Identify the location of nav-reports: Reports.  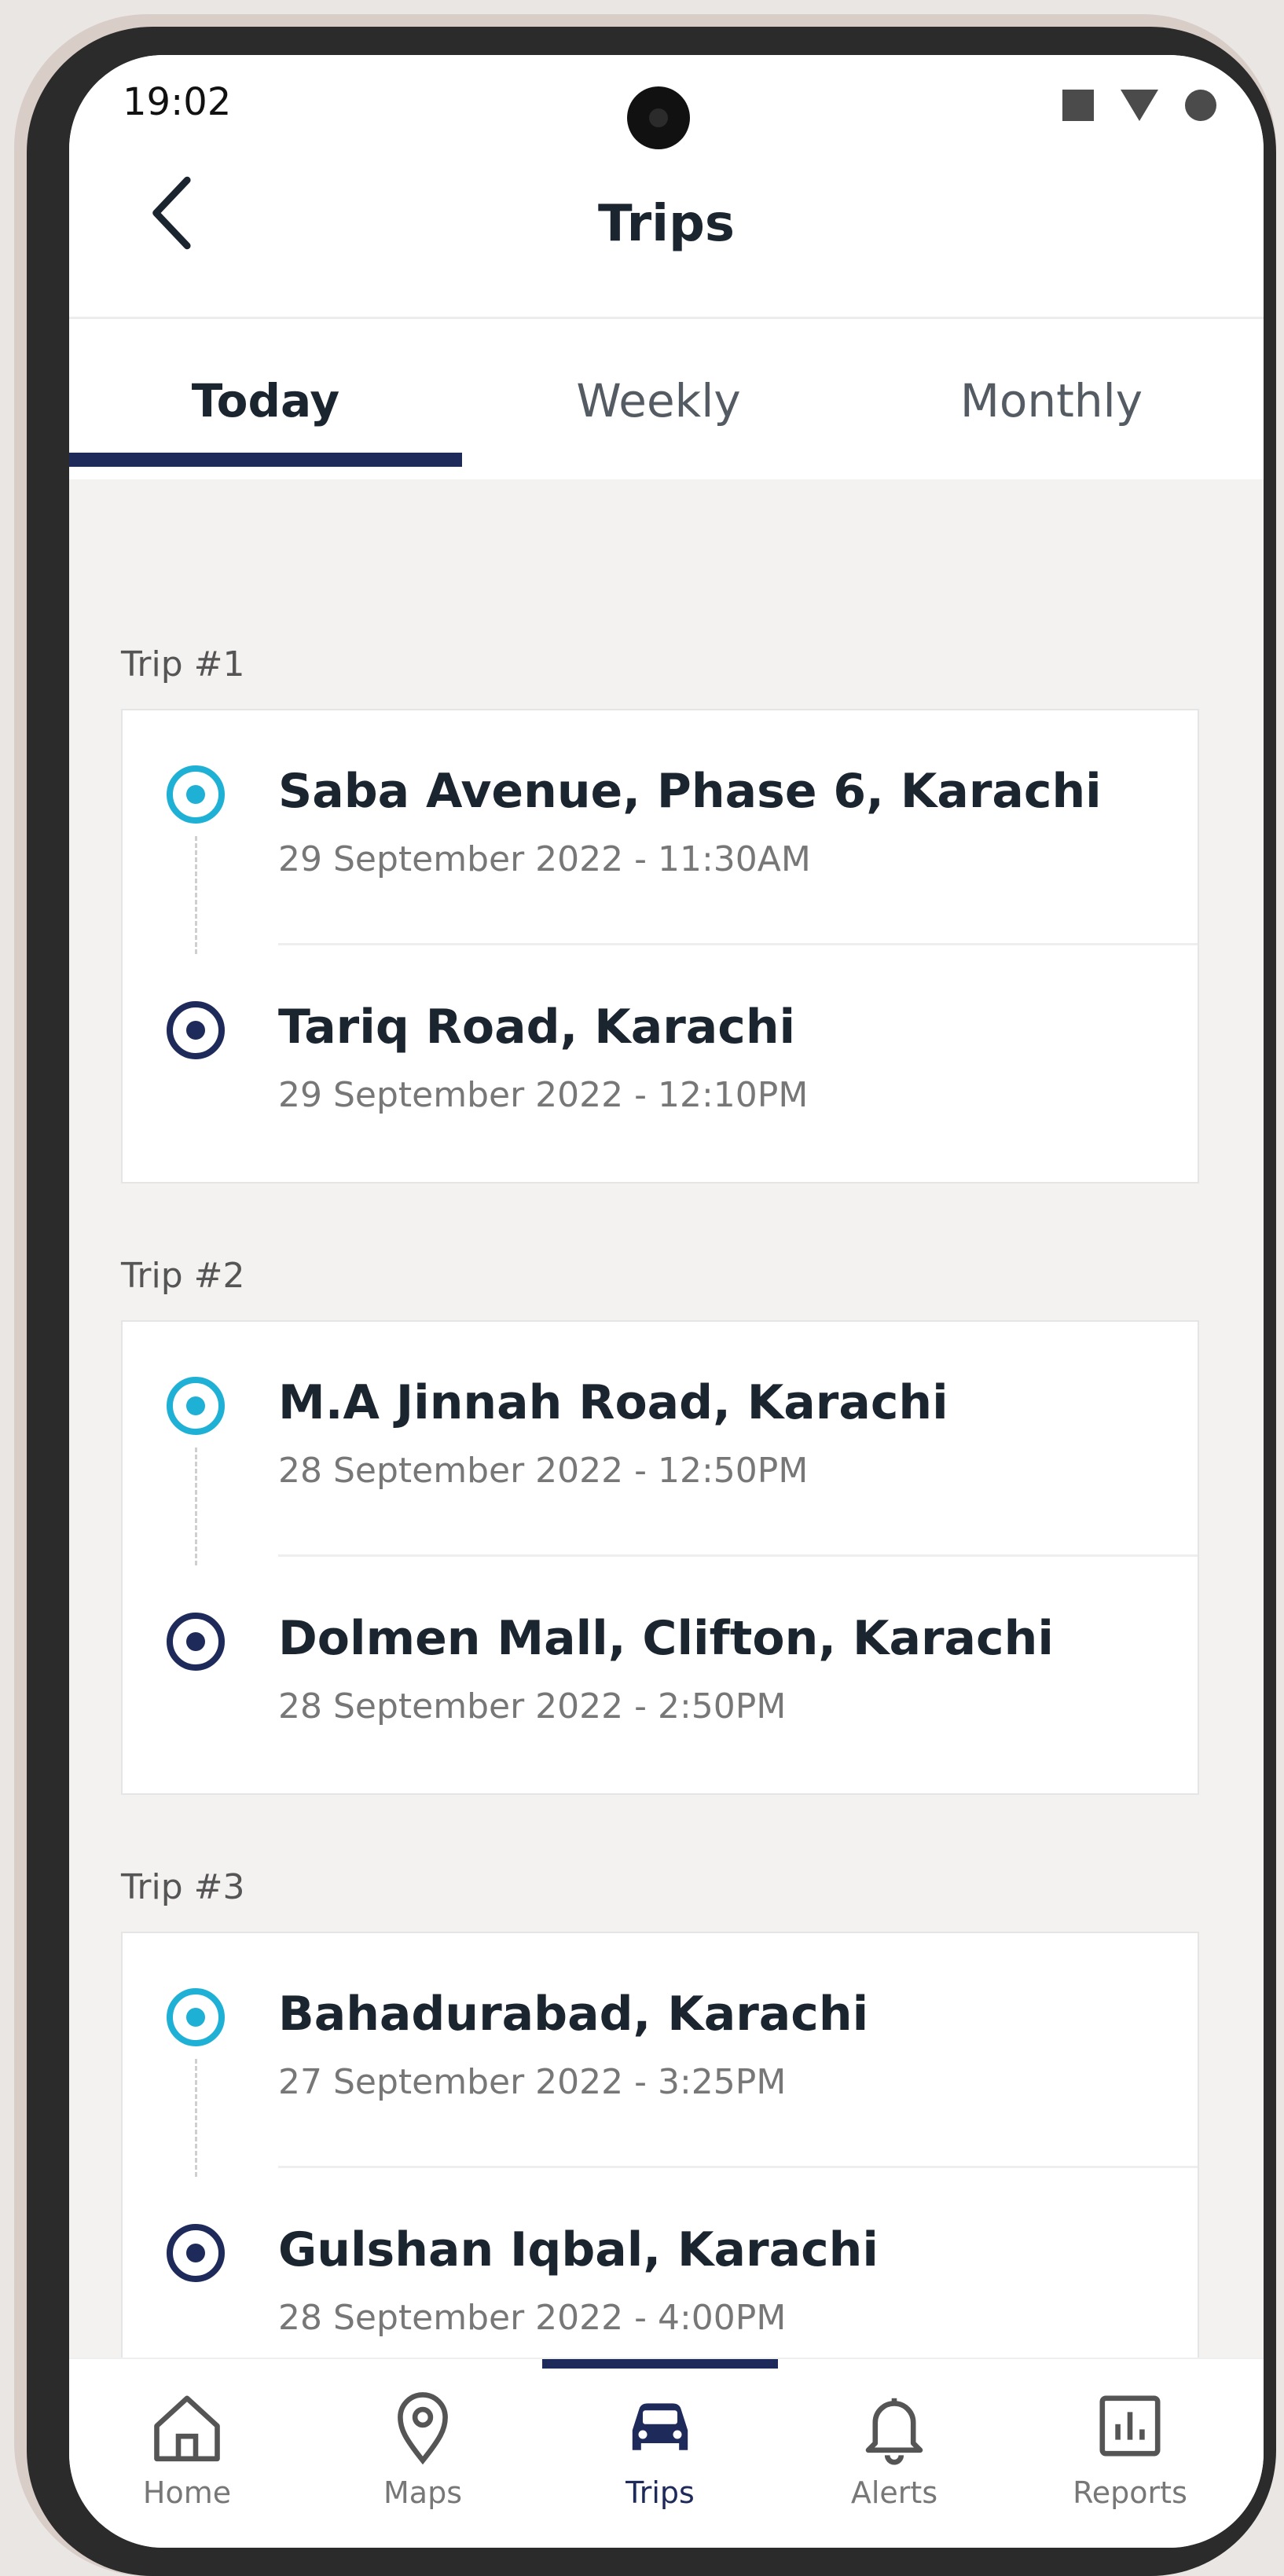
(1130, 2446).